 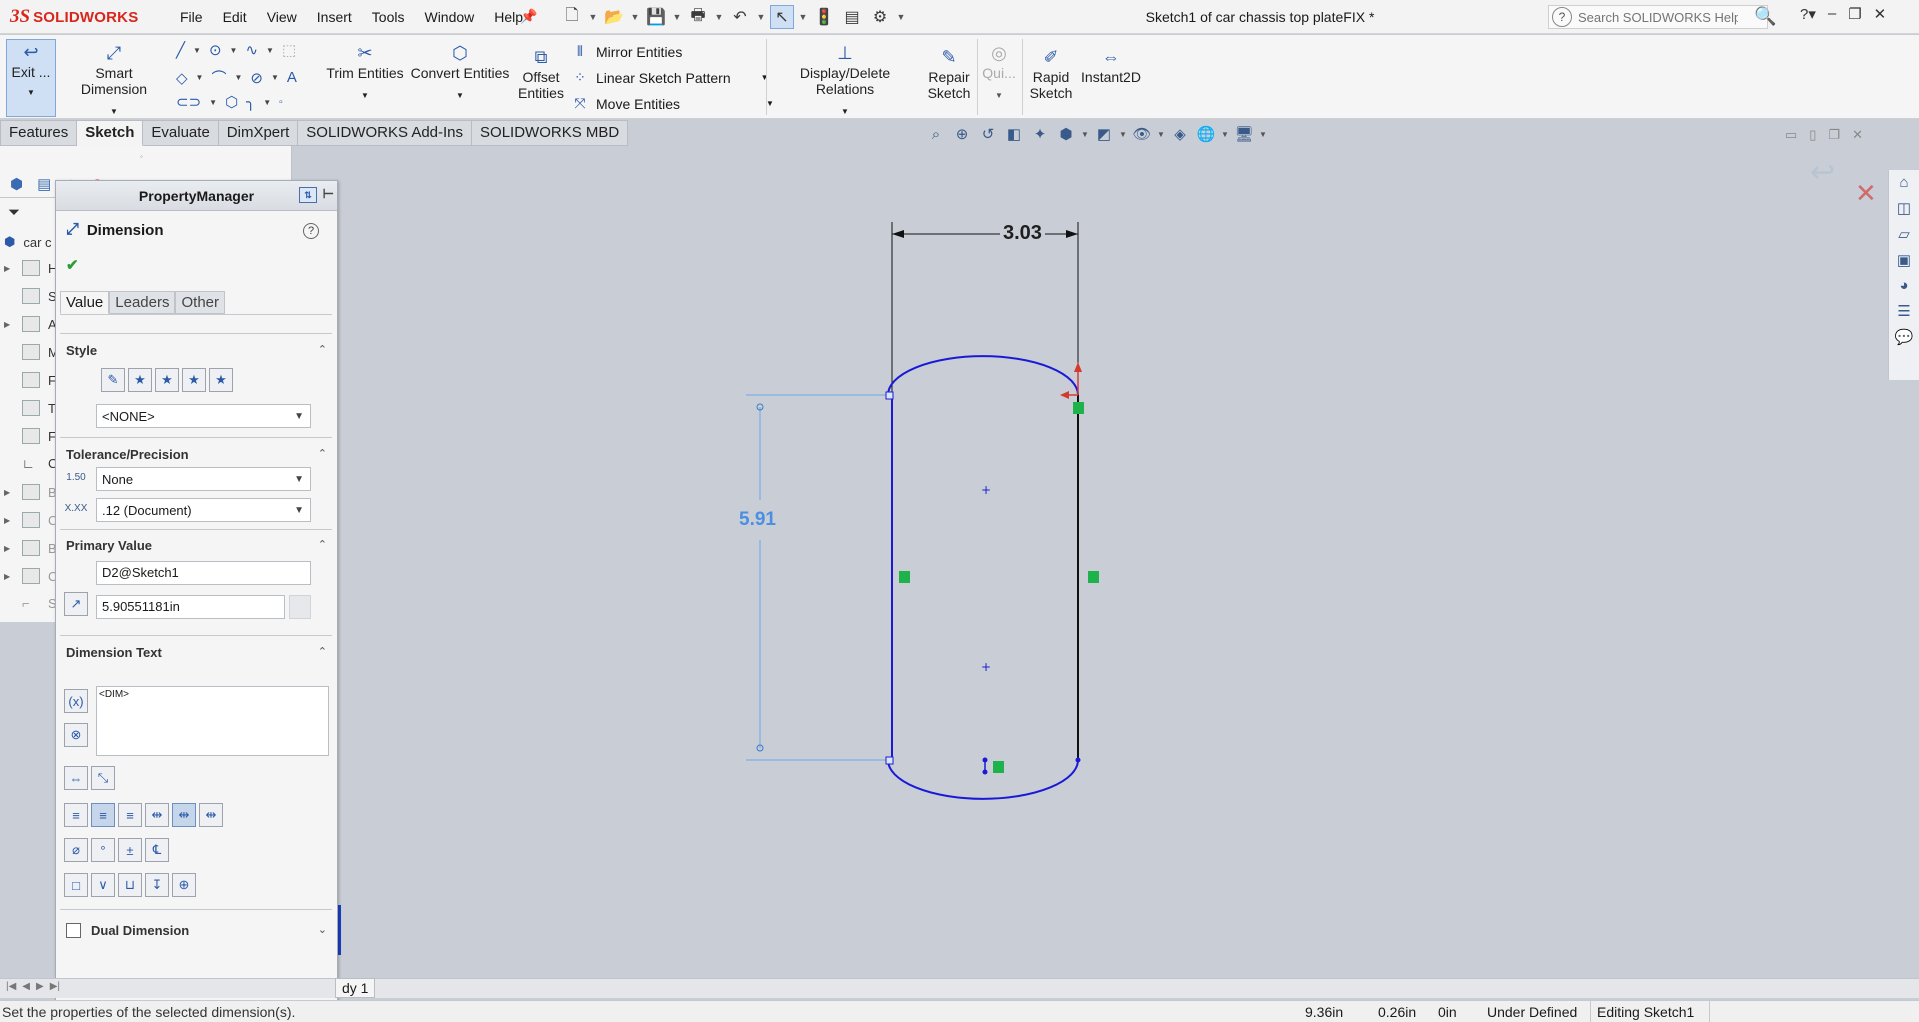 I want to click on endpoint-handle, so click(x=1078, y=760).